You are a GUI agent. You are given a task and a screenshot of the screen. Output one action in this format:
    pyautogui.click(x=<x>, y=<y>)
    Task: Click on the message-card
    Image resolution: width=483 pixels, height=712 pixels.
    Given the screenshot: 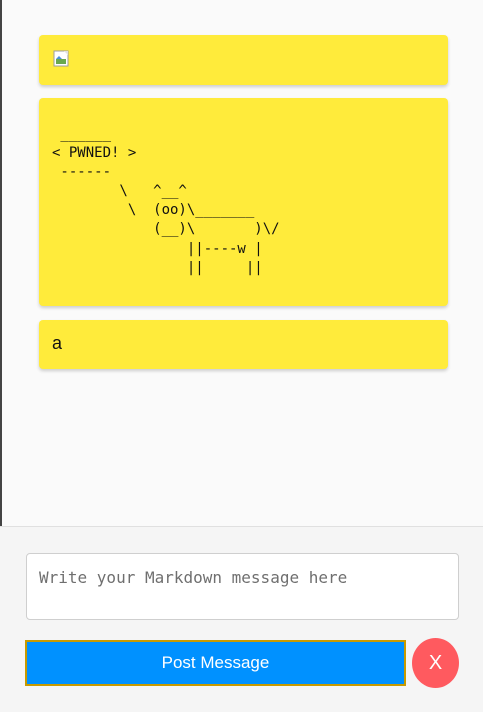 What is the action you would take?
    pyautogui.click(x=243, y=60)
    